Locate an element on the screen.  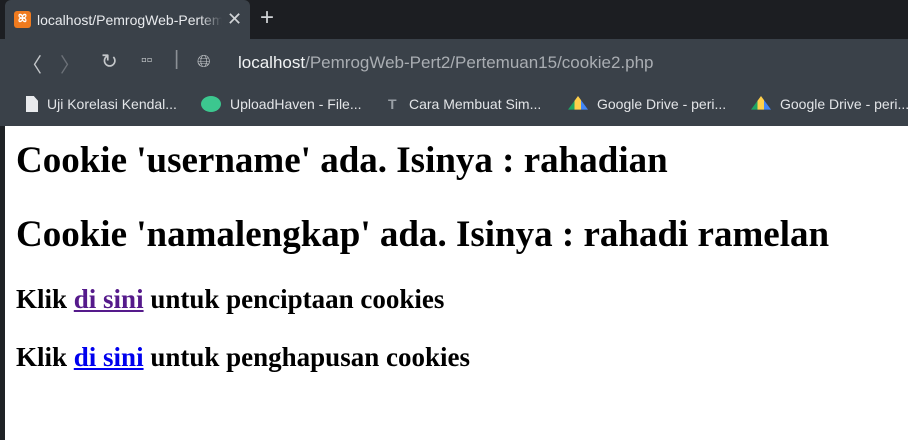
delete-cookies-link: di sini is located at coordinates (109, 357).